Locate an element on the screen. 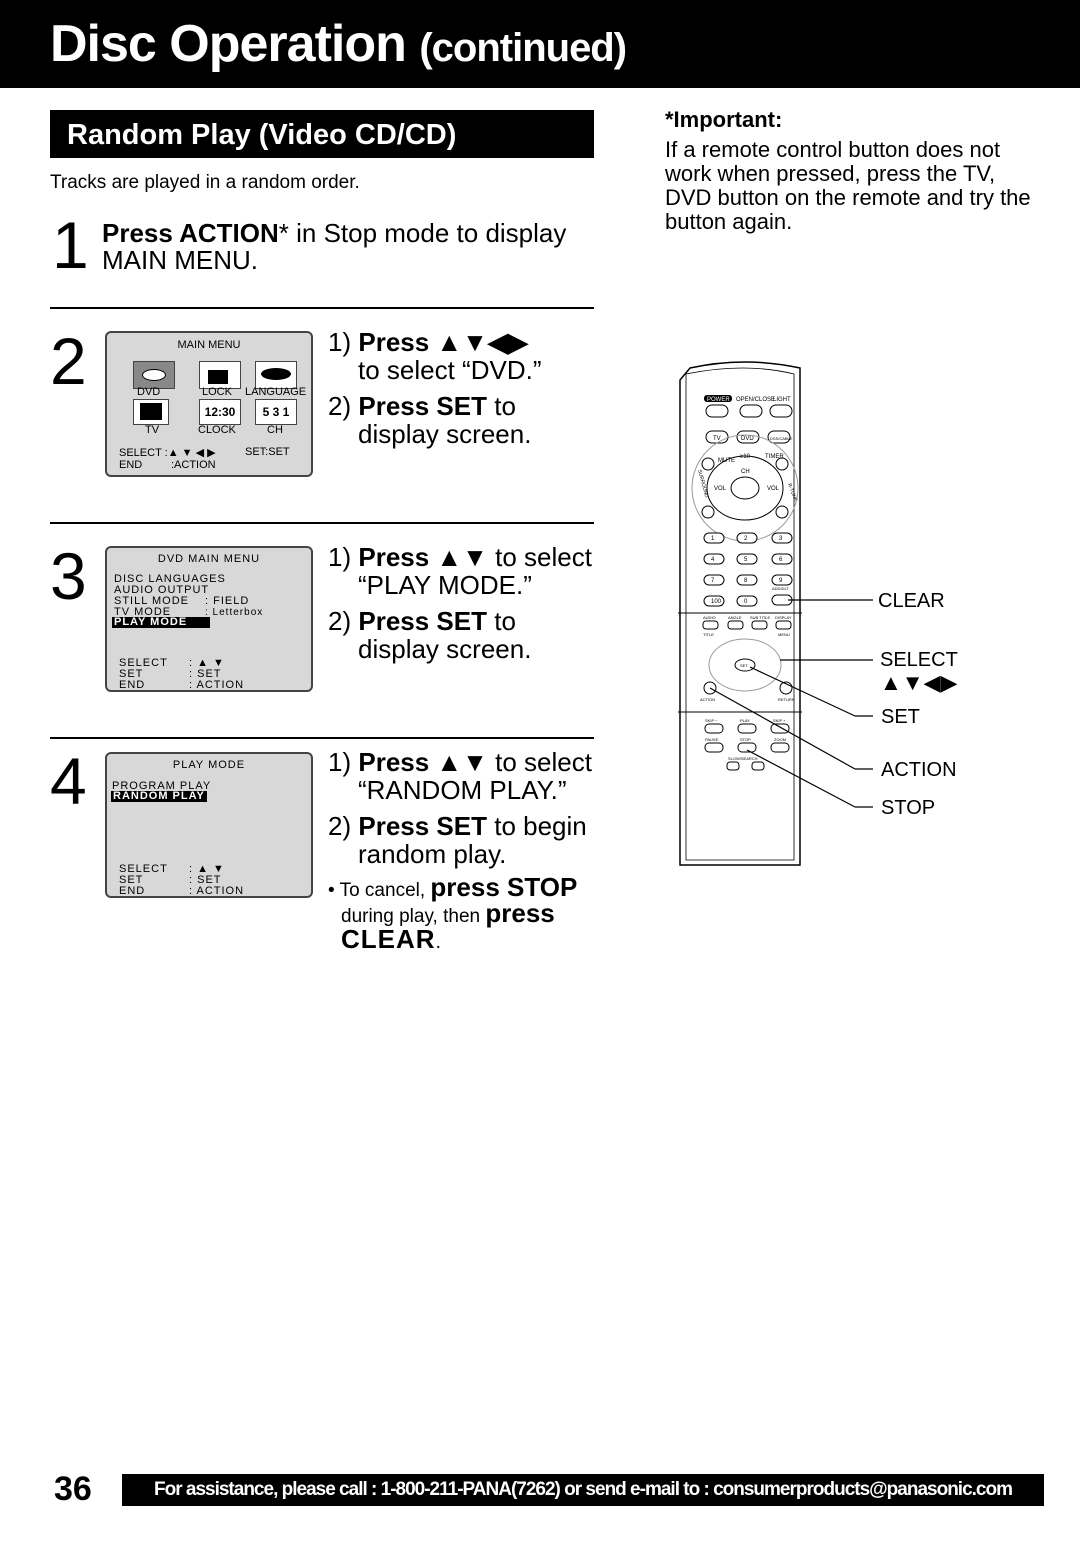  step-number: 4 is located at coordinates (68, 781).